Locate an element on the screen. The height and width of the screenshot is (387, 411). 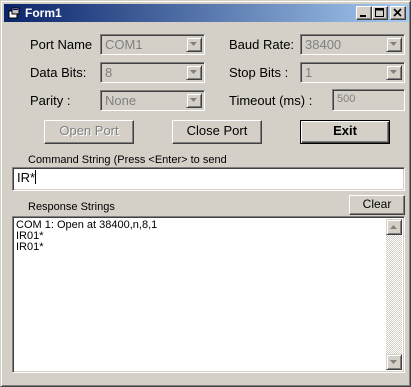
list-item: IR01* is located at coordinates (30, 247).